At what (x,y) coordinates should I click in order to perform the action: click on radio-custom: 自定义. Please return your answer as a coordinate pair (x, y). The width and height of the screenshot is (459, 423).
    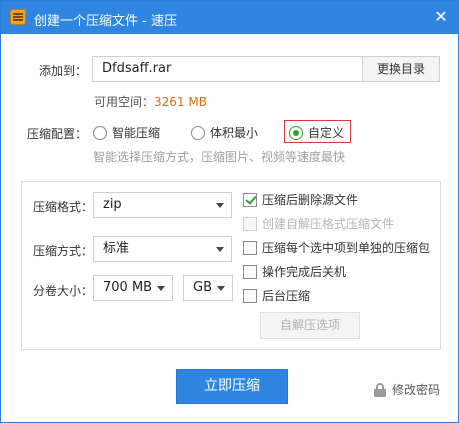
    Looking at the image, I should click on (316, 132).